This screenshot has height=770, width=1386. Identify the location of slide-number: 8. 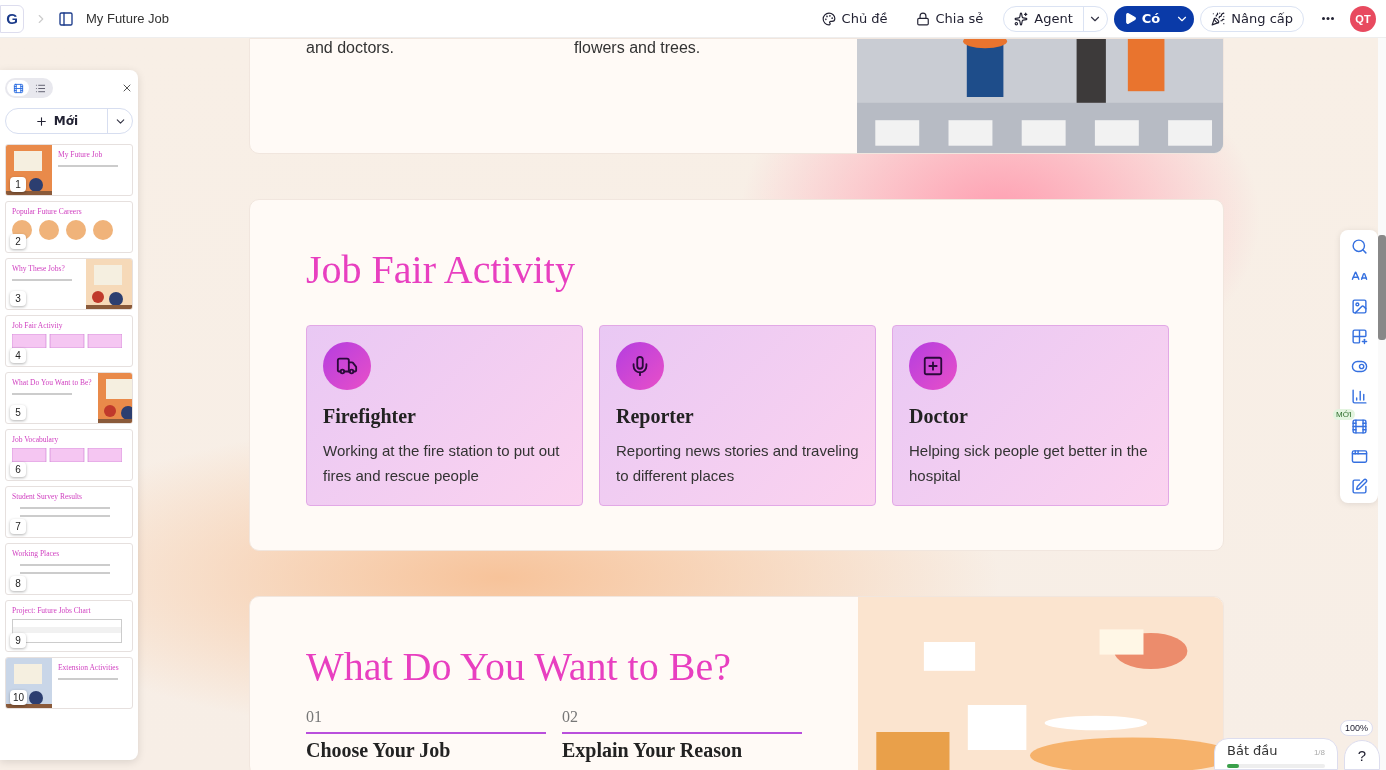
(18, 583).